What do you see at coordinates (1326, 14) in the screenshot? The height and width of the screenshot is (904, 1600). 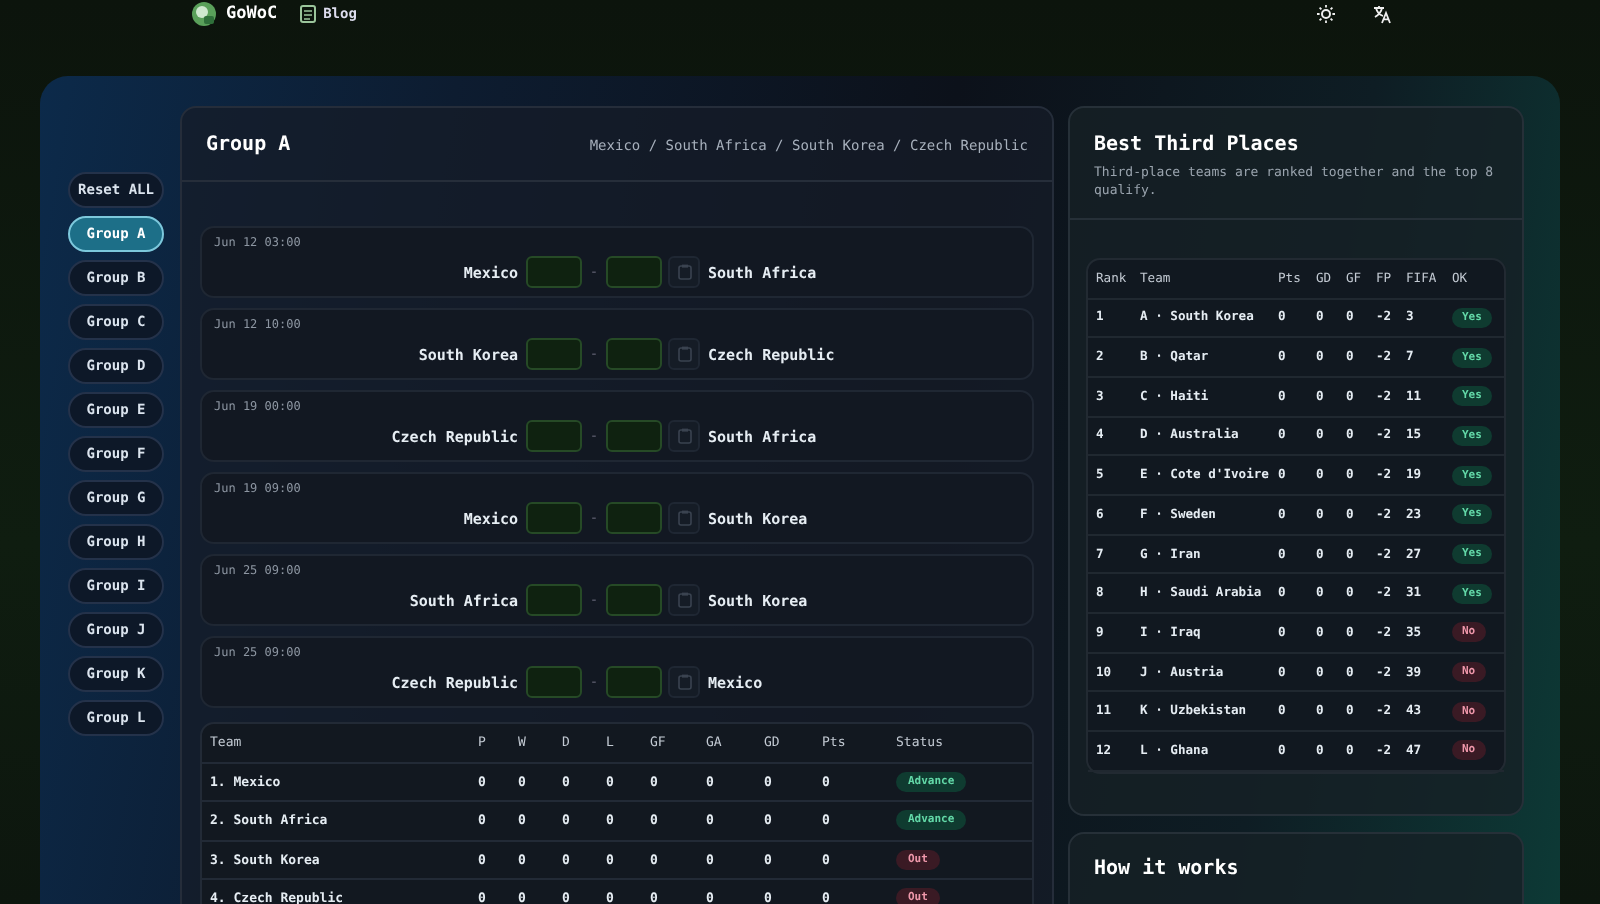 I see `theme-toggle-icon` at bounding box center [1326, 14].